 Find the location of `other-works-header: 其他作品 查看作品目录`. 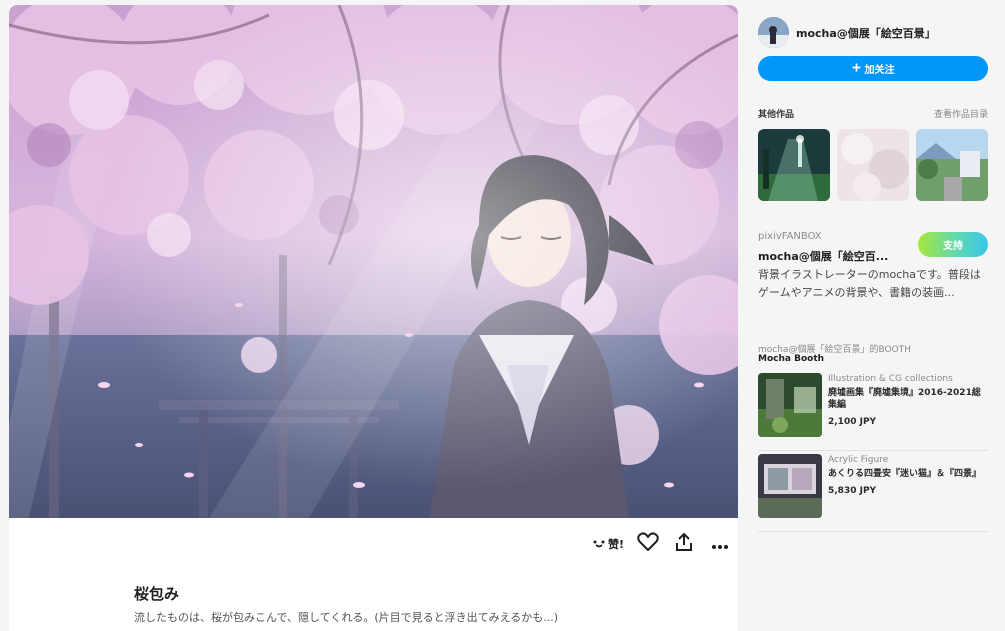

other-works-header: 其他作品 查看作品目录 is located at coordinates (873, 113).